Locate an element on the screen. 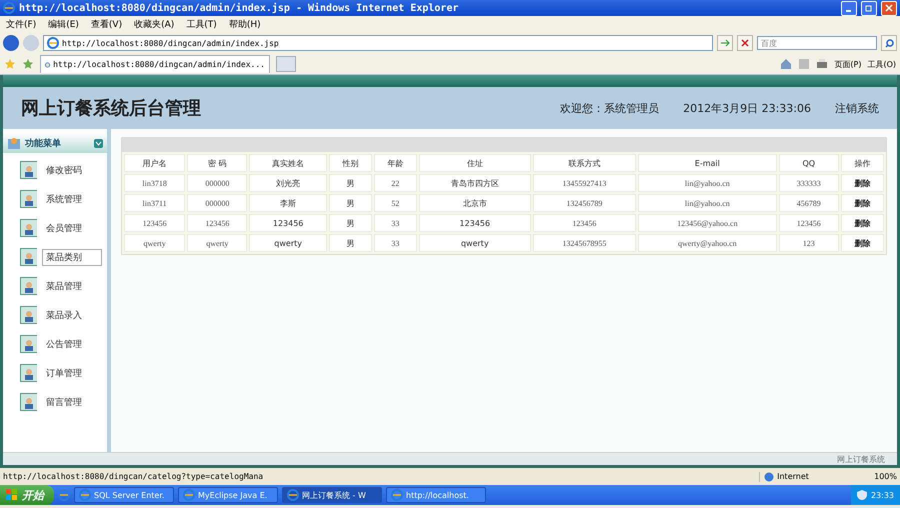 The image size is (900, 508). search-icon is located at coordinates (889, 43).